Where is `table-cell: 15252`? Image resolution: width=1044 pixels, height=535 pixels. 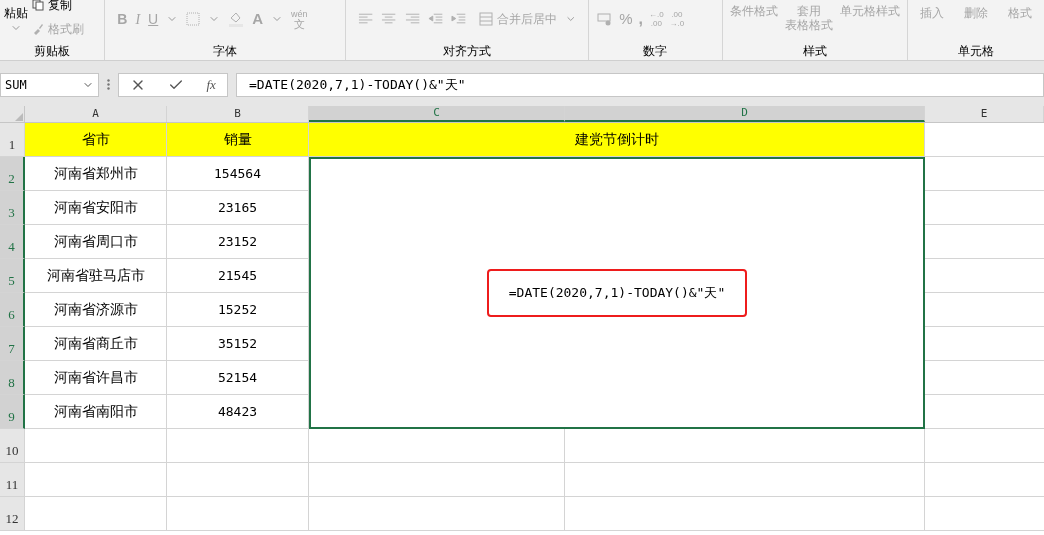 table-cell: 15252 is located at coordinates (238, 310).